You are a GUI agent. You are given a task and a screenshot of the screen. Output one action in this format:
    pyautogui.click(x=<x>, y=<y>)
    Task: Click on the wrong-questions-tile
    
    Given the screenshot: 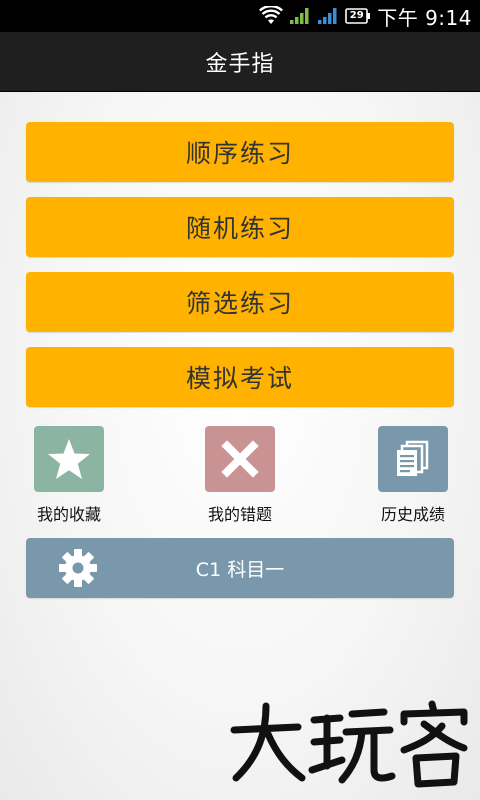 What is the action you would take?
    pyautogui.click(x=240, y=459)
    